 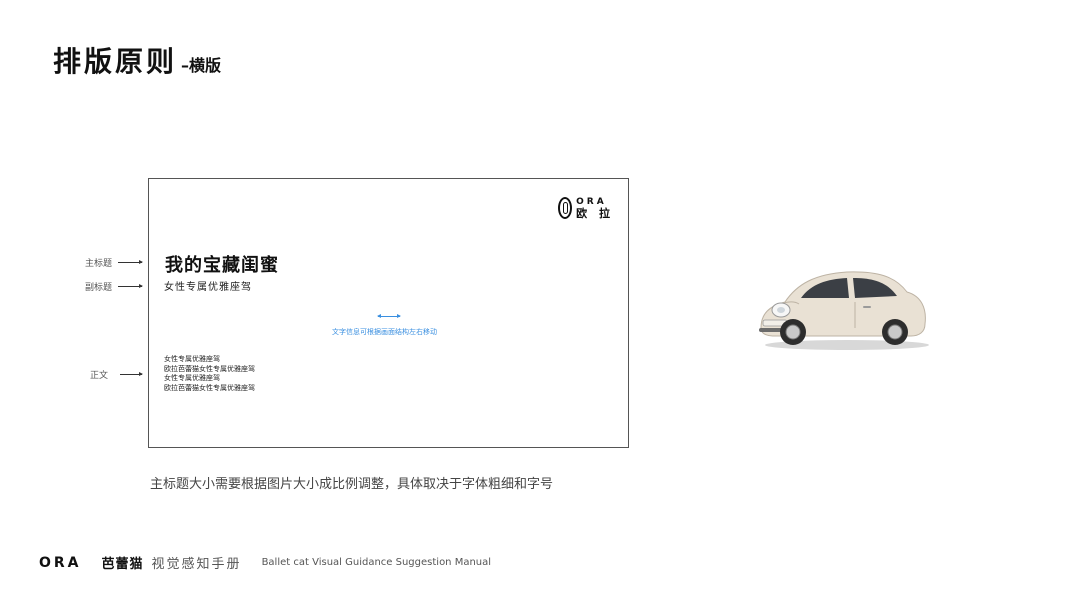 I want to click on footer-brand: 芭蕾猫, so click(x=122, y=564).